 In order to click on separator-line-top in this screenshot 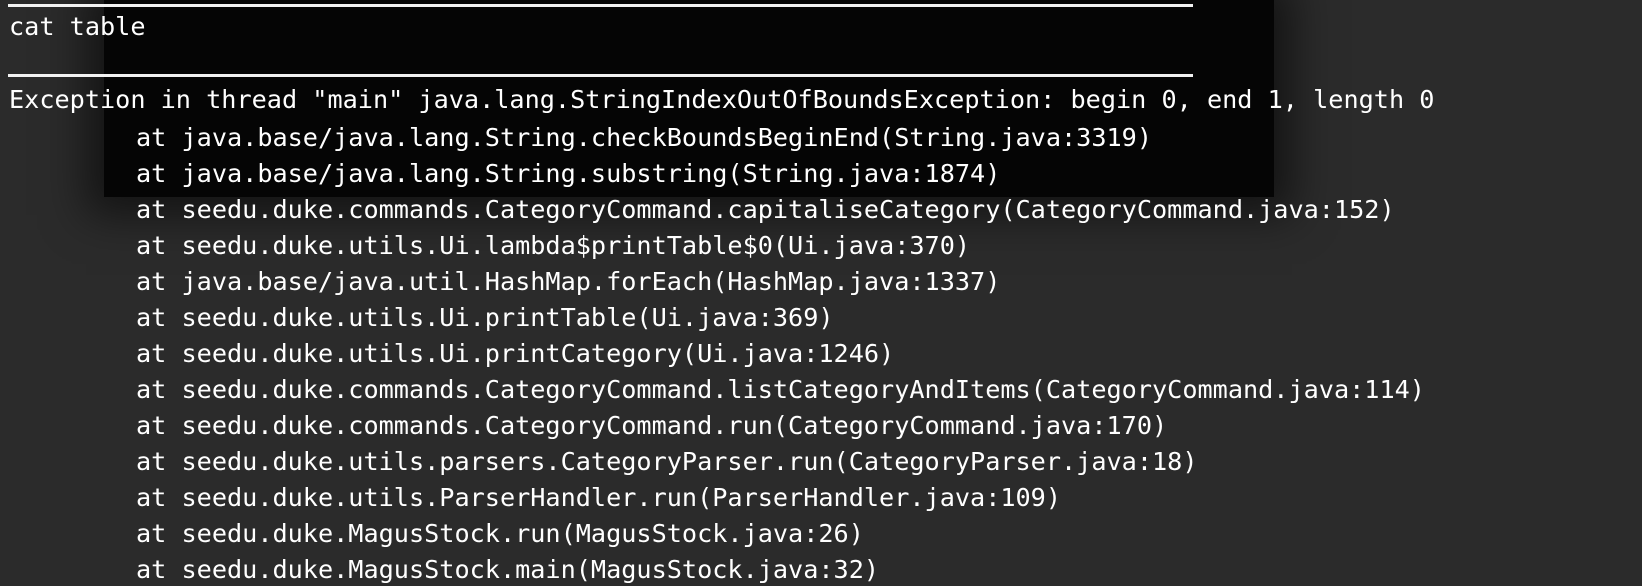, I will do `click(600, 5)`.